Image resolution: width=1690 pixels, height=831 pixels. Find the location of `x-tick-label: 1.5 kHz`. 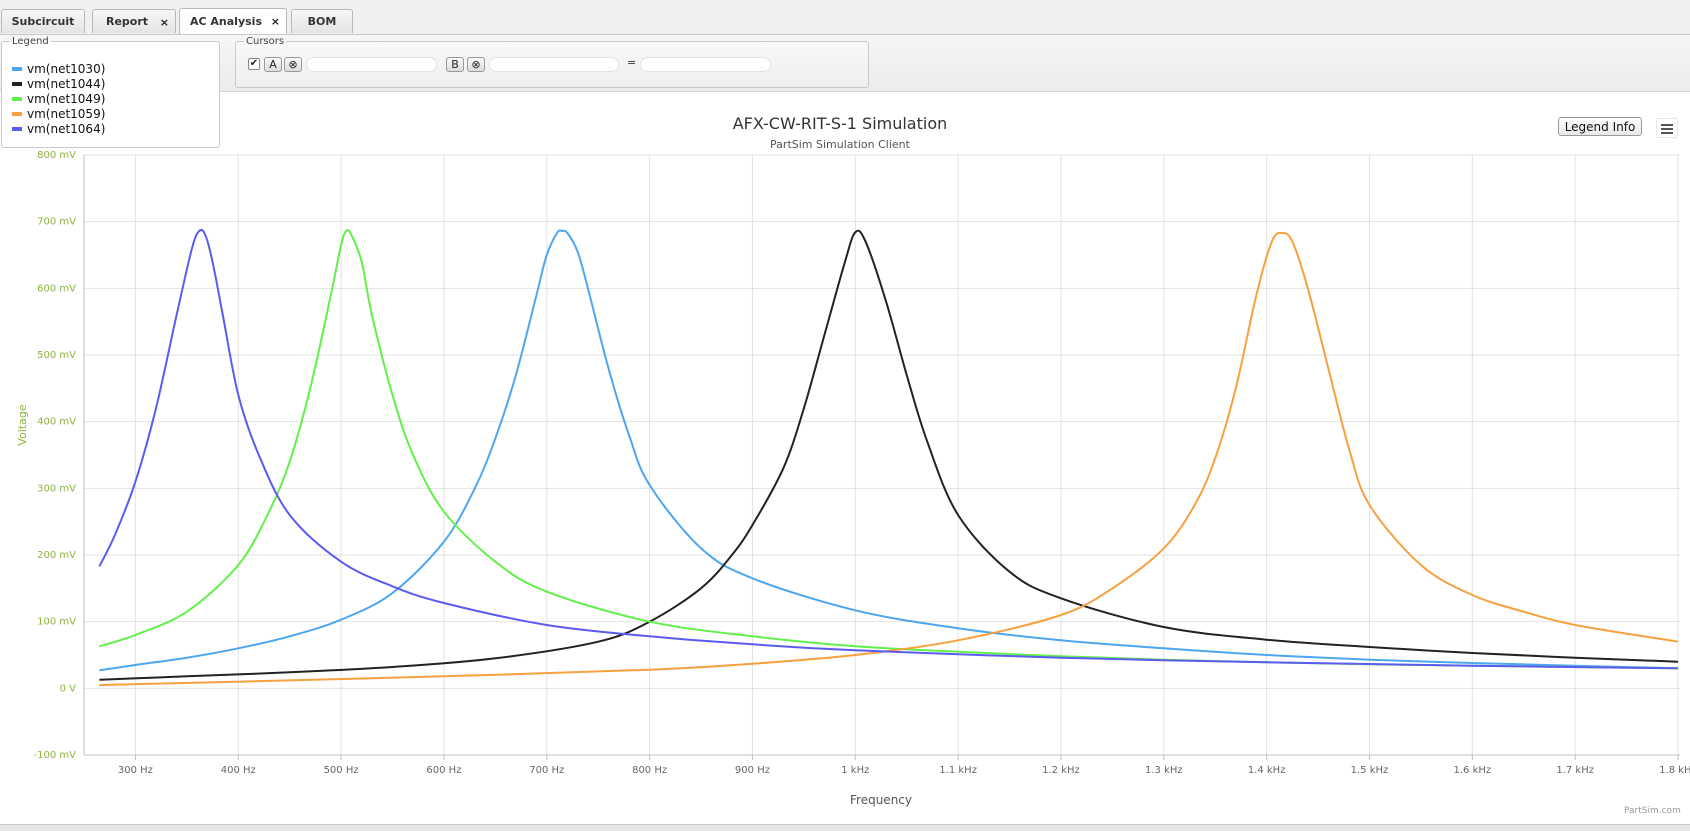

x-tick-label: 1.5 kHz is located at coordinates (1370, 770).